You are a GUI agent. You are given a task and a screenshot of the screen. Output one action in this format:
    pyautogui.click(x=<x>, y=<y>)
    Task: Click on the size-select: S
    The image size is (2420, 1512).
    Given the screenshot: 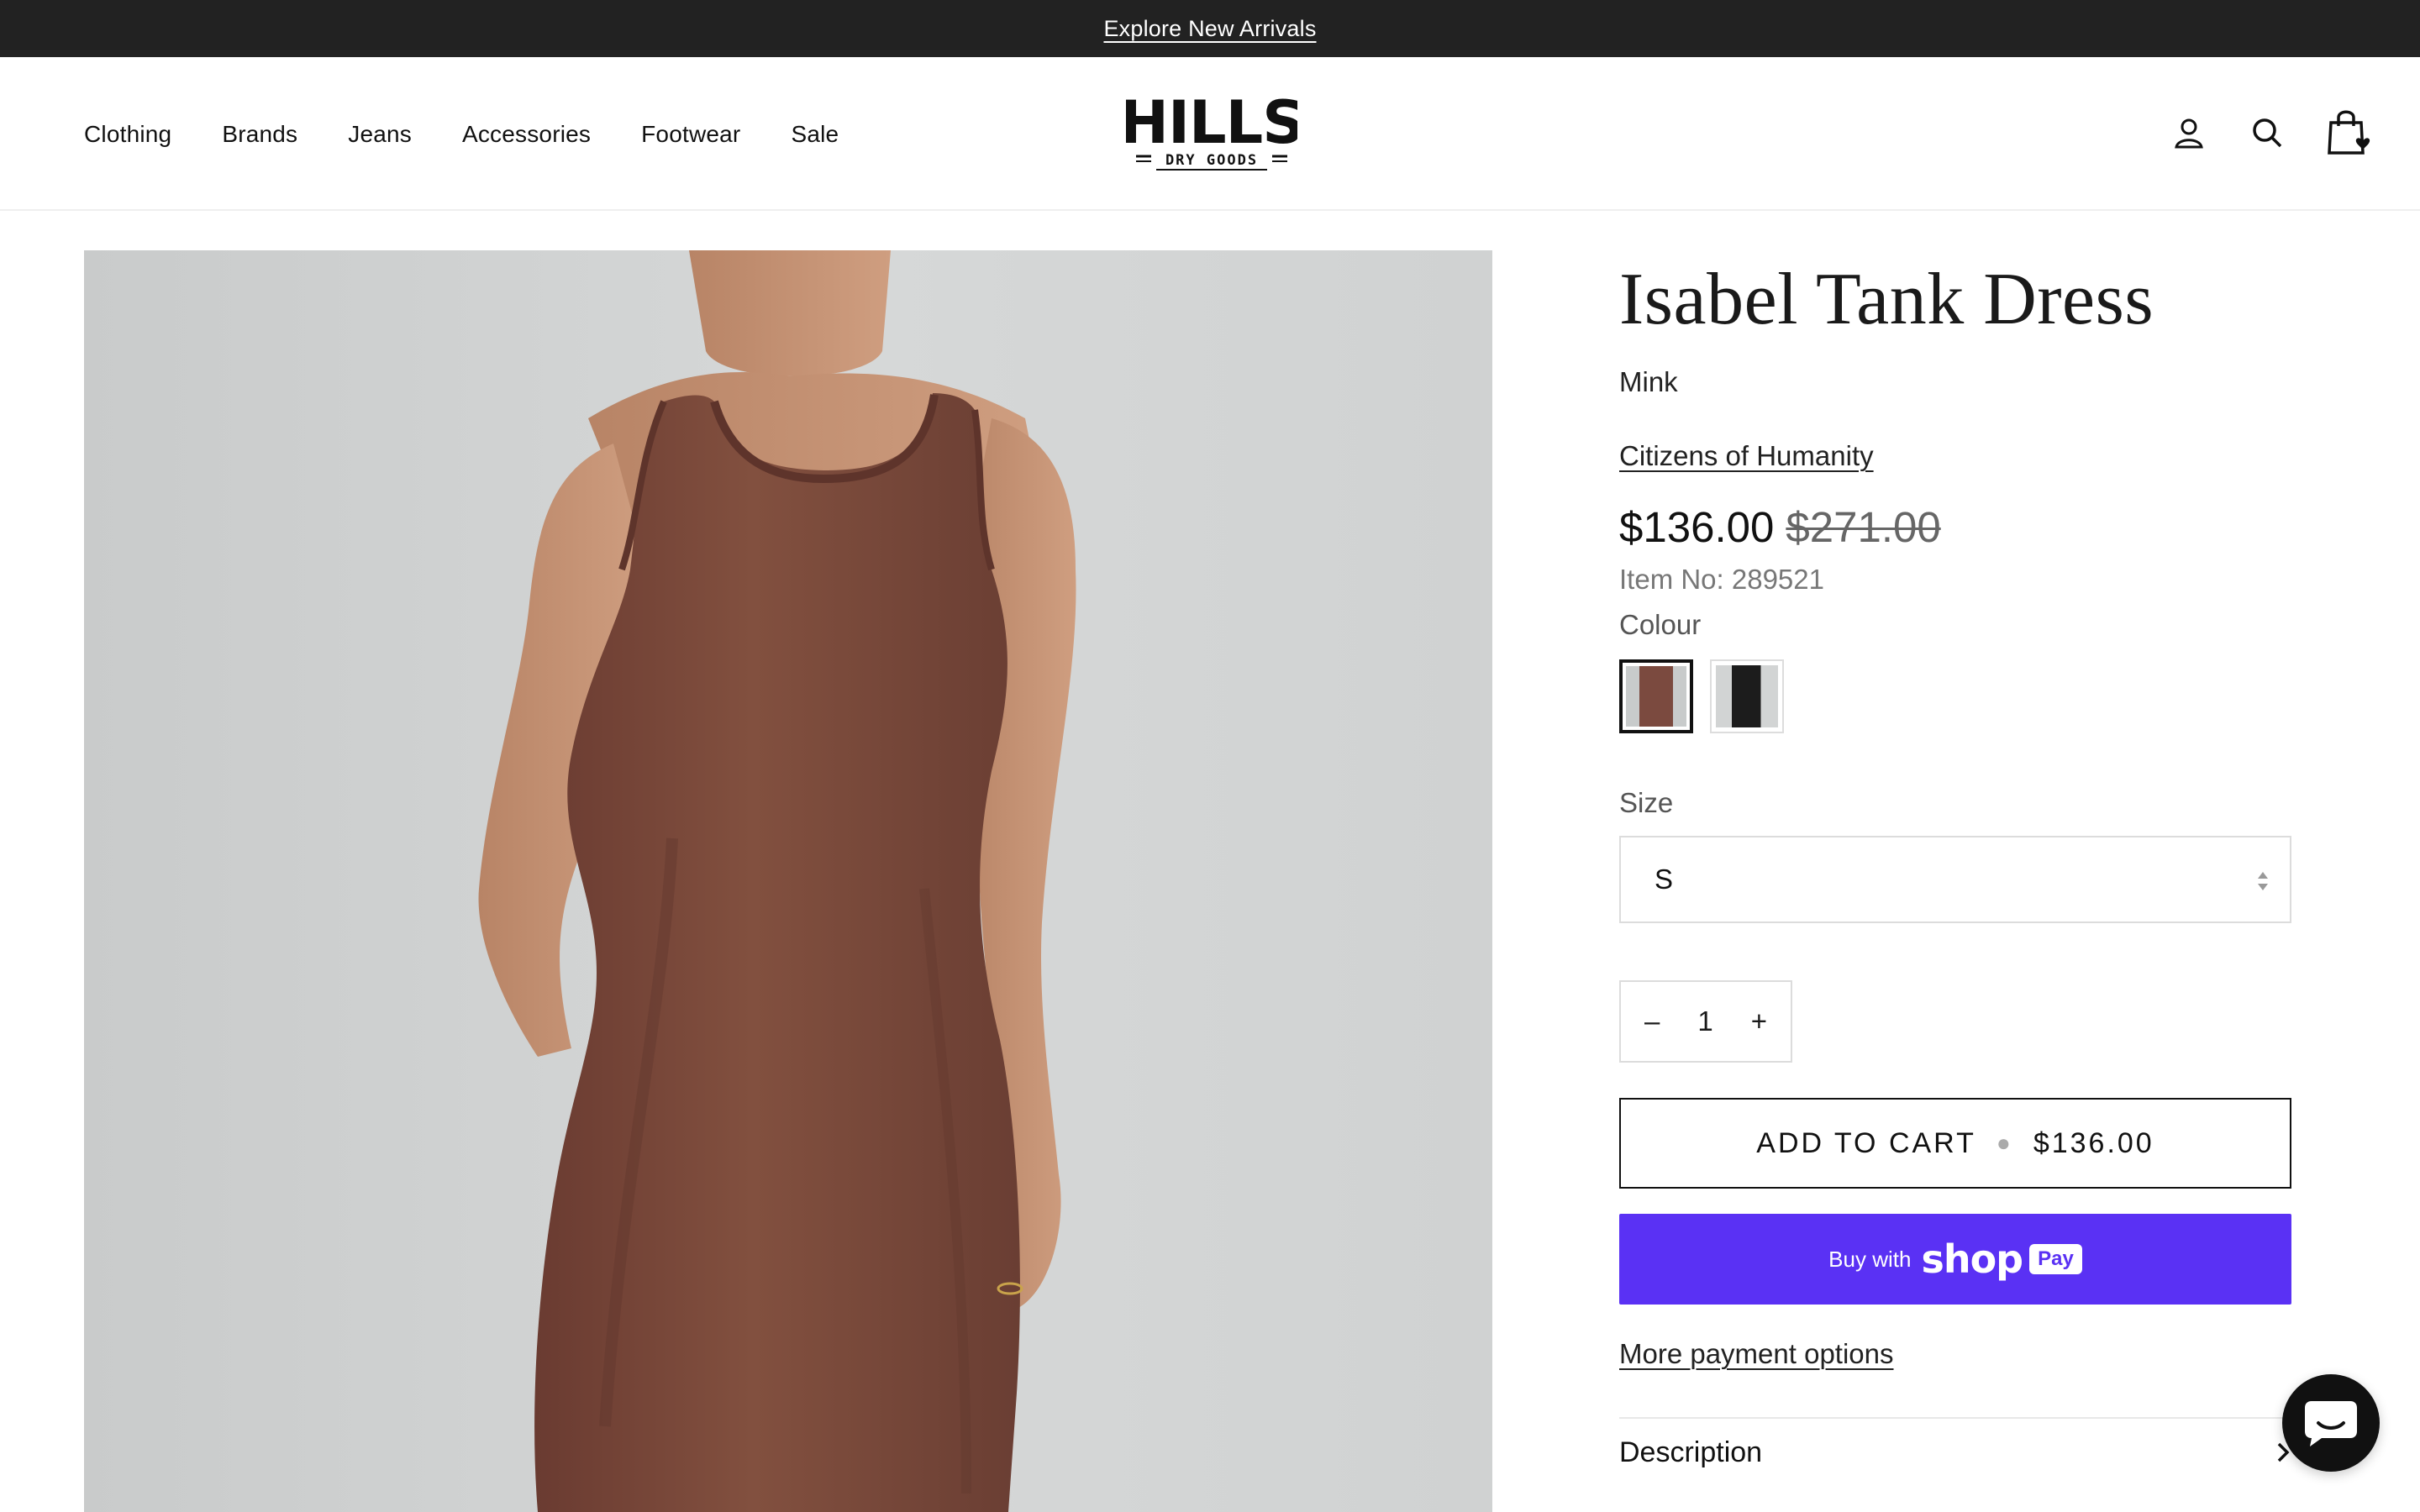 What is the action you would take?
    pyautogui.click(x=1955, y=879)
    